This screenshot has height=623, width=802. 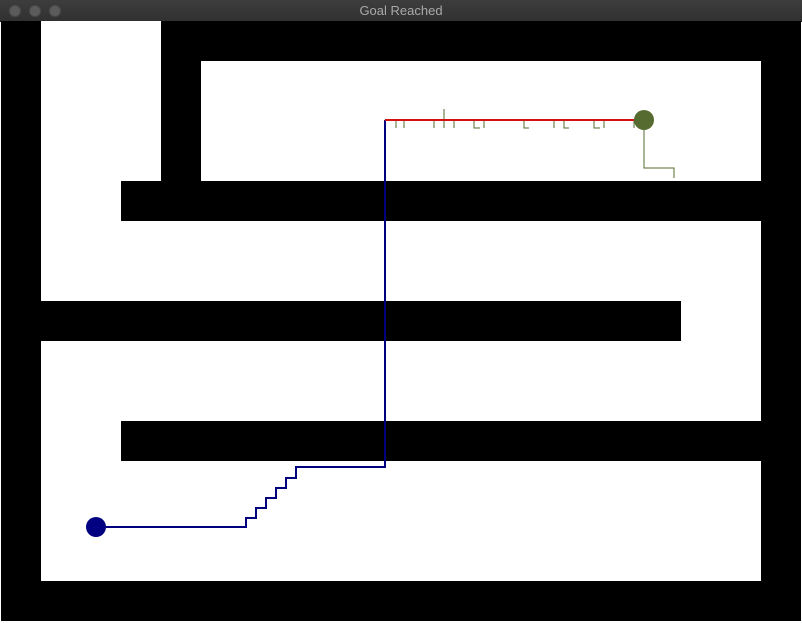 I want to click on window-title: Goal Reached, so click(x=401, y=10).